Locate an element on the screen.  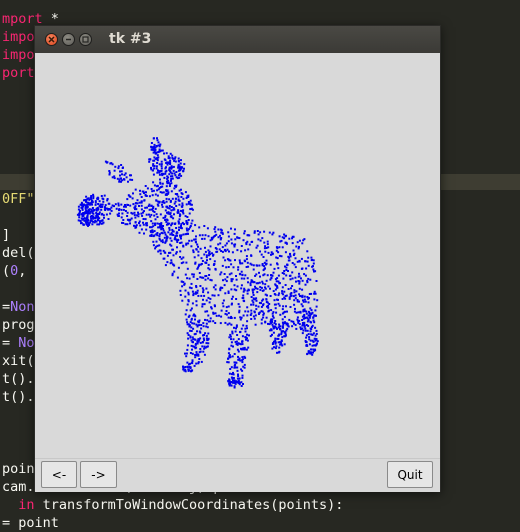
code-token: xit( is located at coordinates (18, 361).